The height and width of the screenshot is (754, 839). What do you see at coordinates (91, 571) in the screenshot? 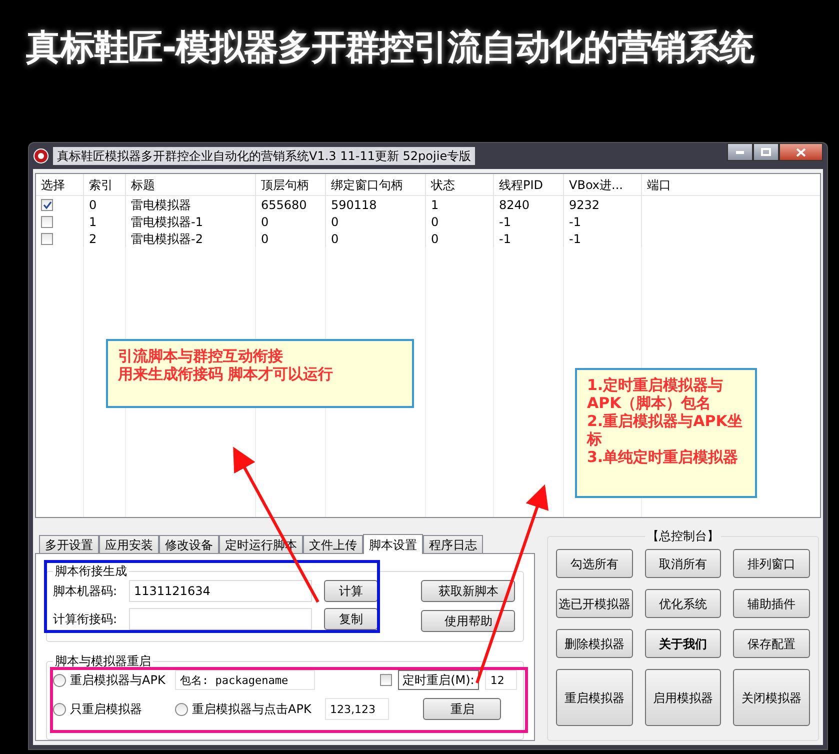
I see `group-title: 脚本衔接生成` at bounding box center [91, 571].